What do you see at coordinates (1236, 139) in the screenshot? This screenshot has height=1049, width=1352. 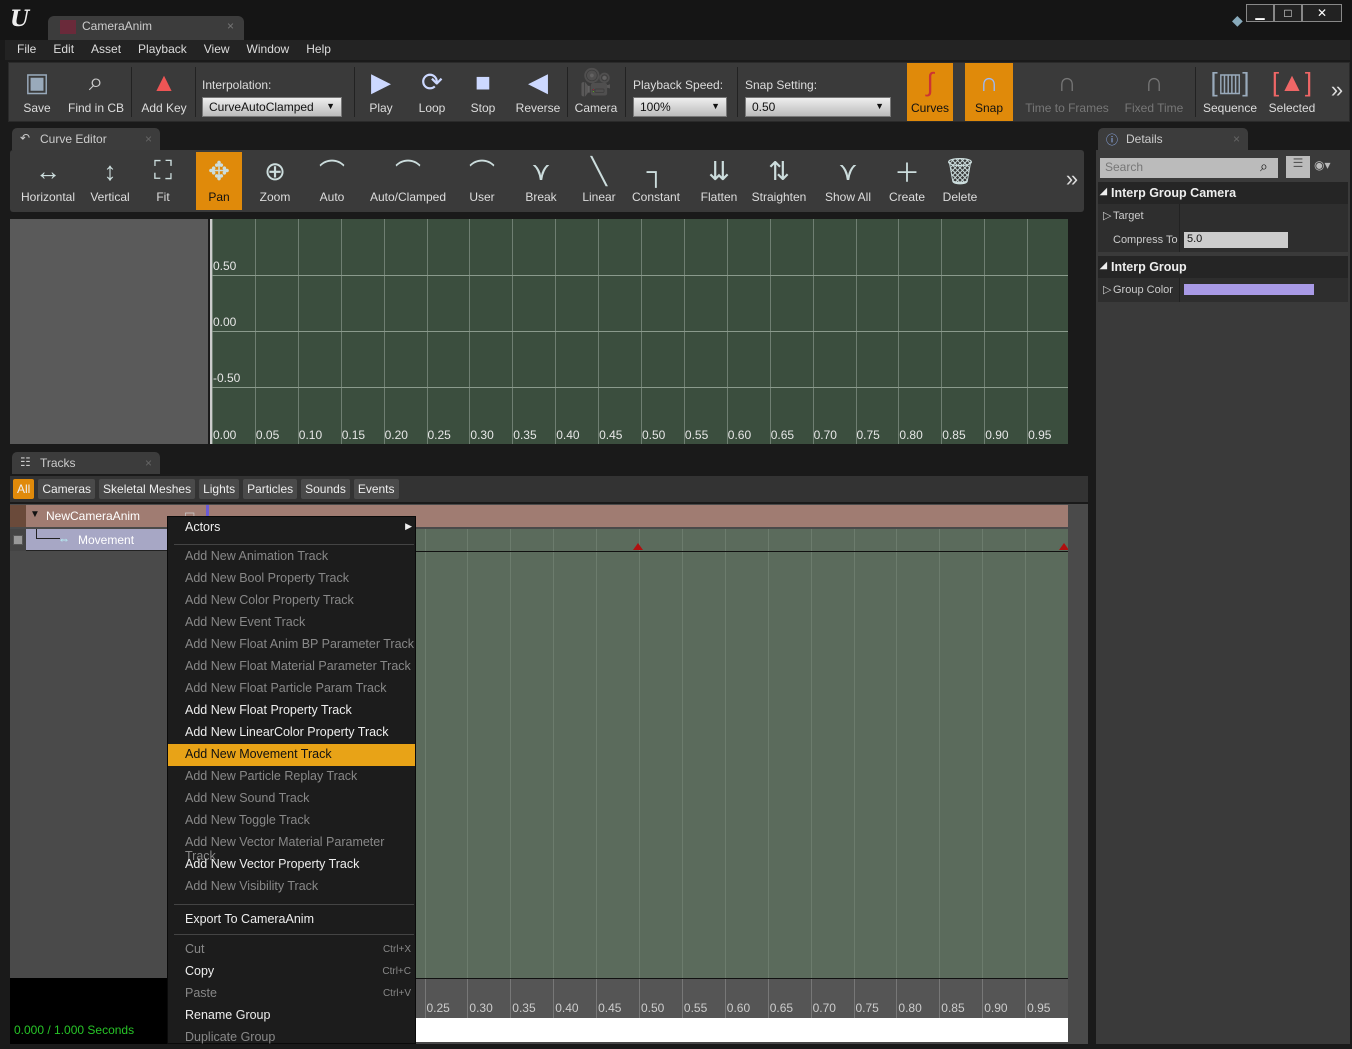 I see `close-details-button: ×` at bounding box center [1236, 139].